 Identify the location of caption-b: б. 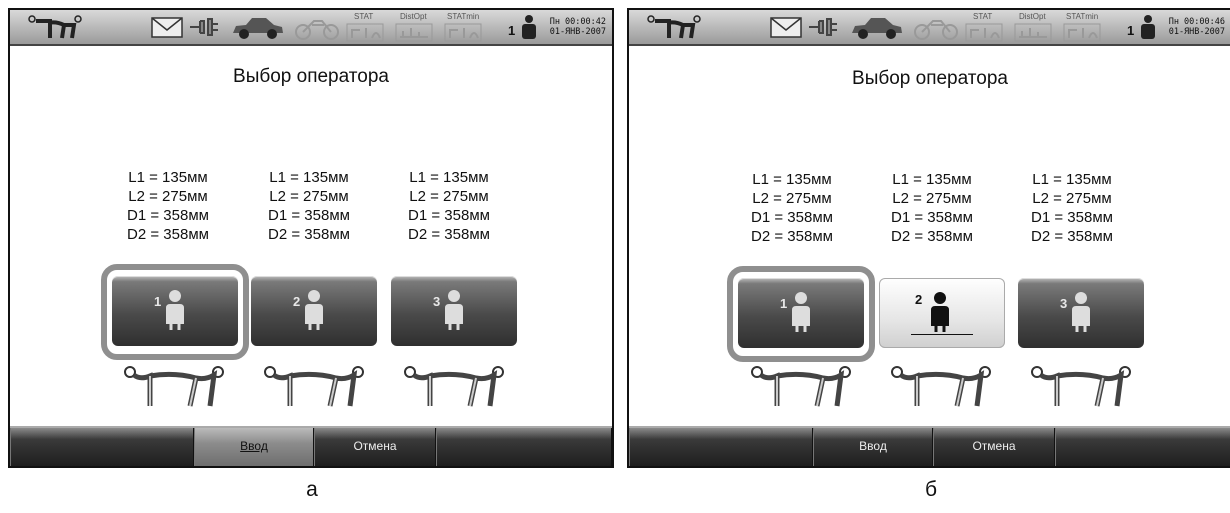
(931, 489).